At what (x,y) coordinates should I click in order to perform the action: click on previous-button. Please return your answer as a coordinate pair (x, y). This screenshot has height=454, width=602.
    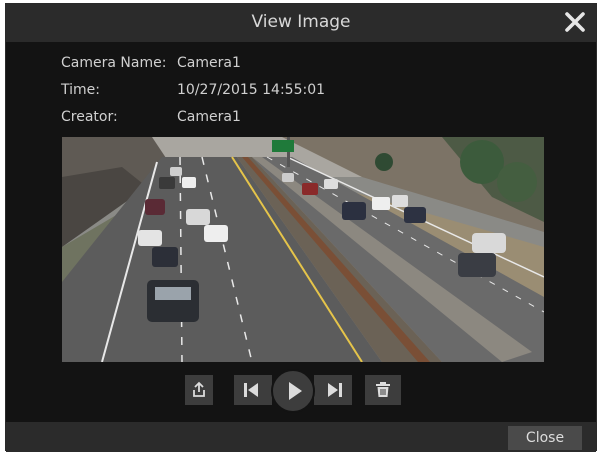
    Looking at the image, I should click on (253, 390).